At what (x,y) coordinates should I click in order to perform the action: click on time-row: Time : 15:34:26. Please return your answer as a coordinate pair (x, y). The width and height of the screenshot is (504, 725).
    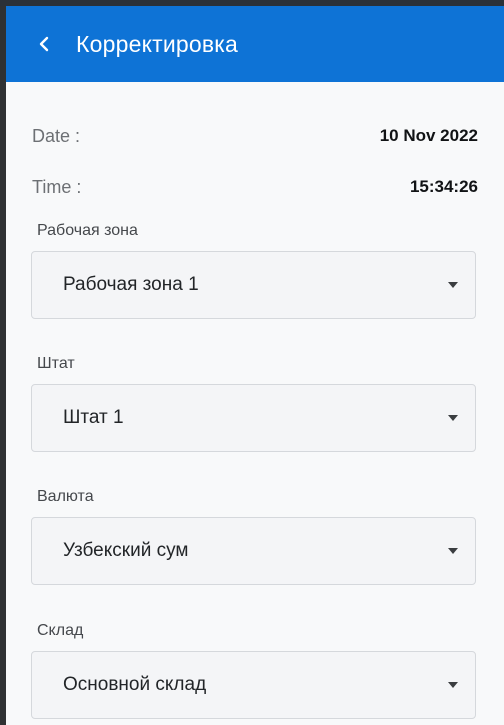
    Looking at the image, I should click on (255, 187).